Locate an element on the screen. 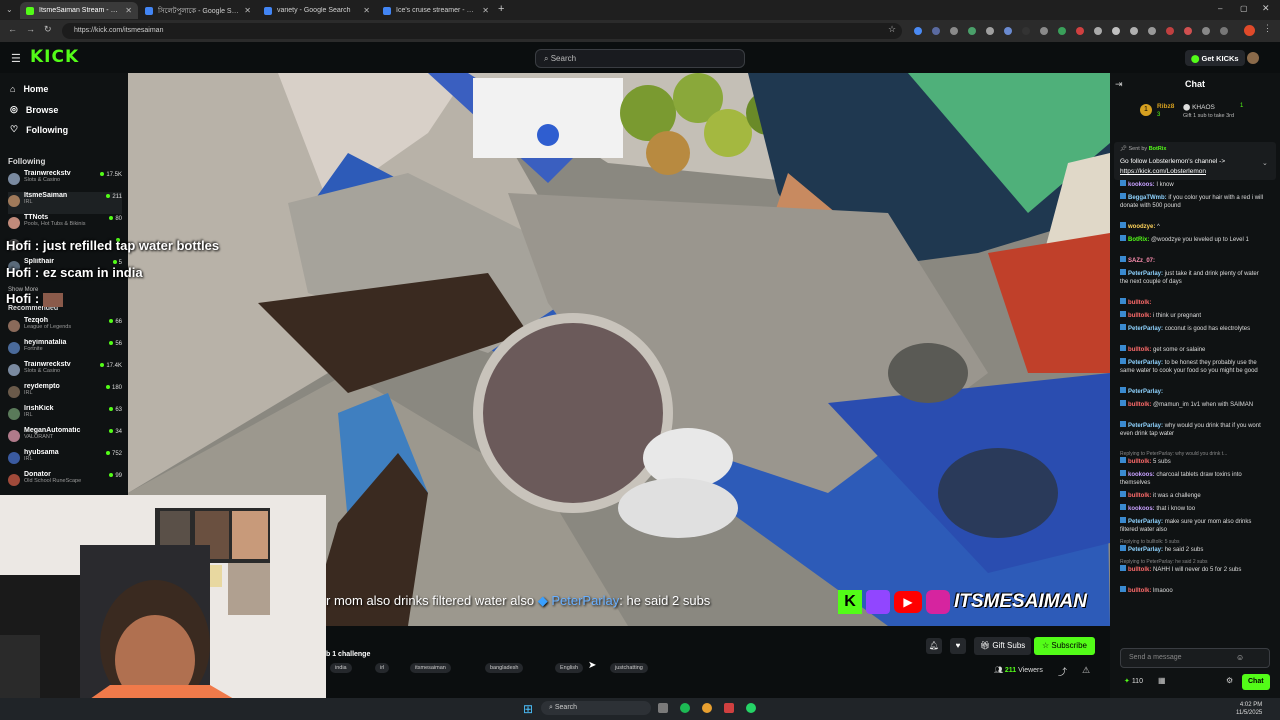 This screenshot has height=720, width=1280. top-gifter-name: Ribz8 is located at coordinates (1165, 106).